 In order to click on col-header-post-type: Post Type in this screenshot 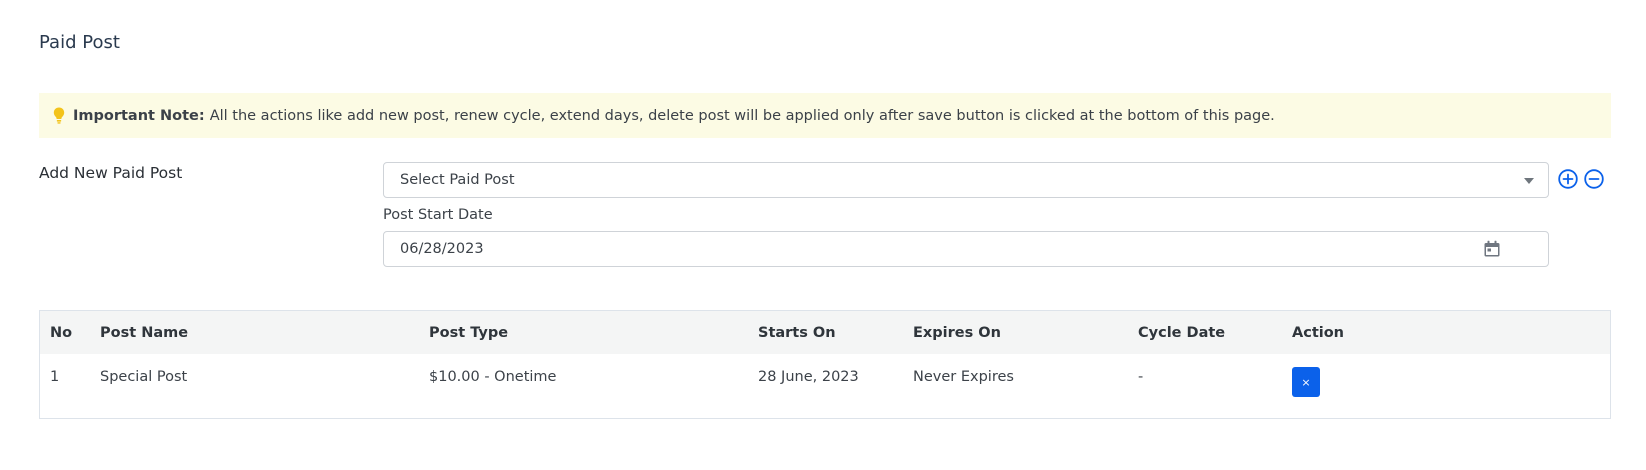, I will do `click(469, 333)`.